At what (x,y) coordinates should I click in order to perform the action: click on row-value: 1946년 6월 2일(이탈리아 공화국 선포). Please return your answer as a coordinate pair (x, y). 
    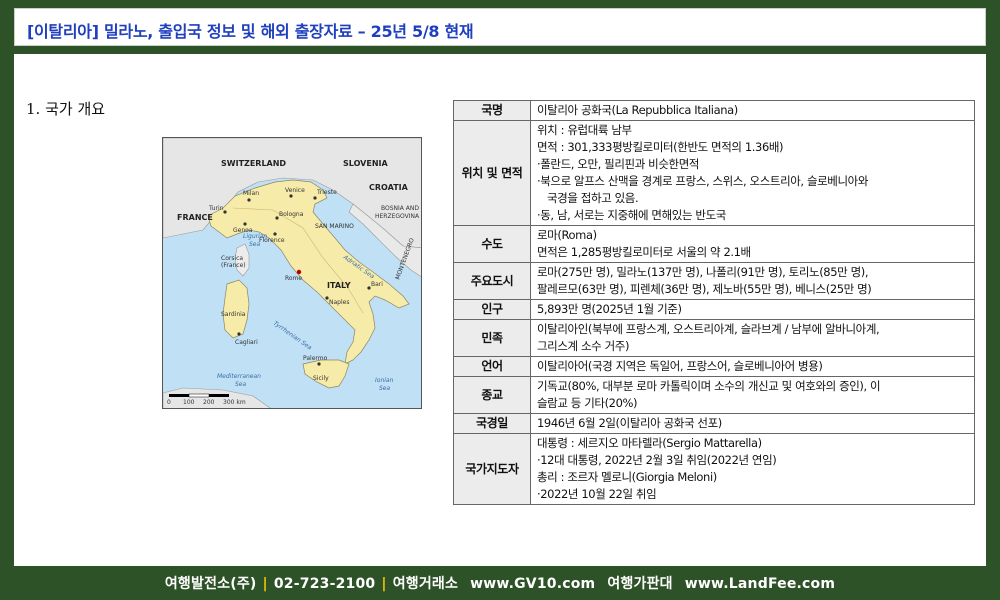
    Looking at the image, I should click on (752, 423).